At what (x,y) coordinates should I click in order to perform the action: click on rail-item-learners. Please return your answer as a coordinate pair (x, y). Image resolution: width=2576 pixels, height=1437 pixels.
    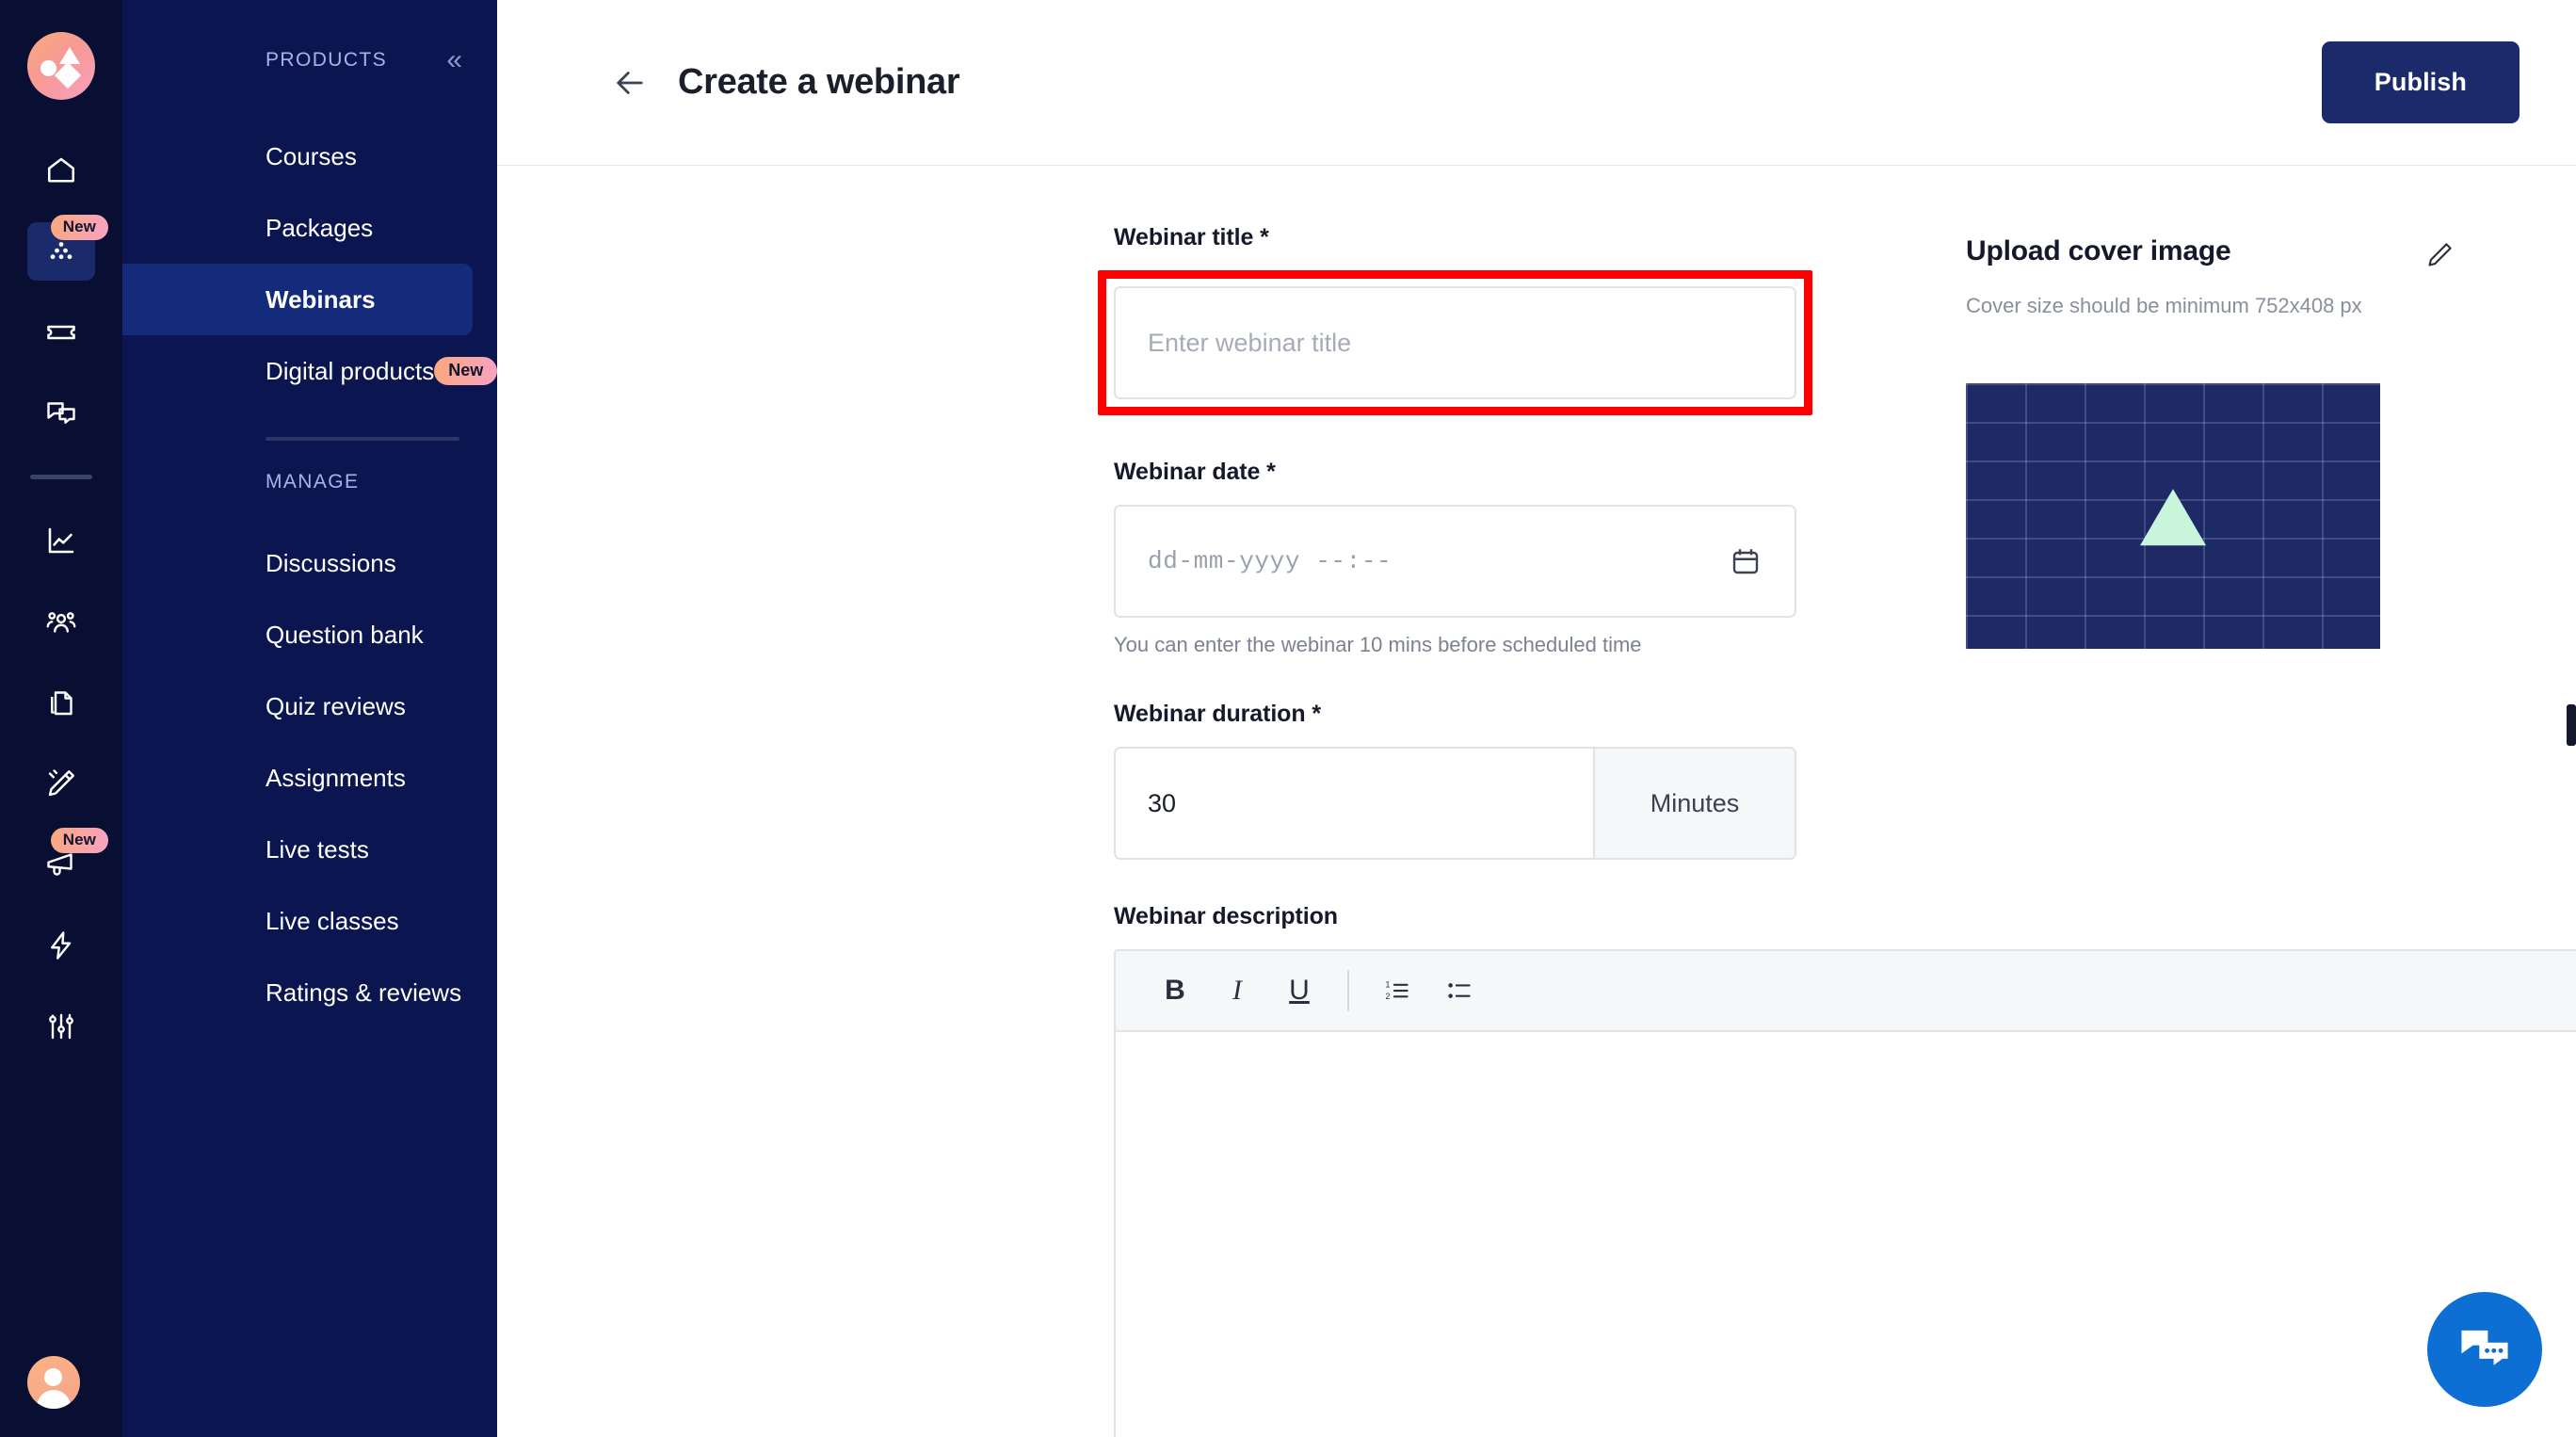
    Looking at the image, I should click on (61, 622).